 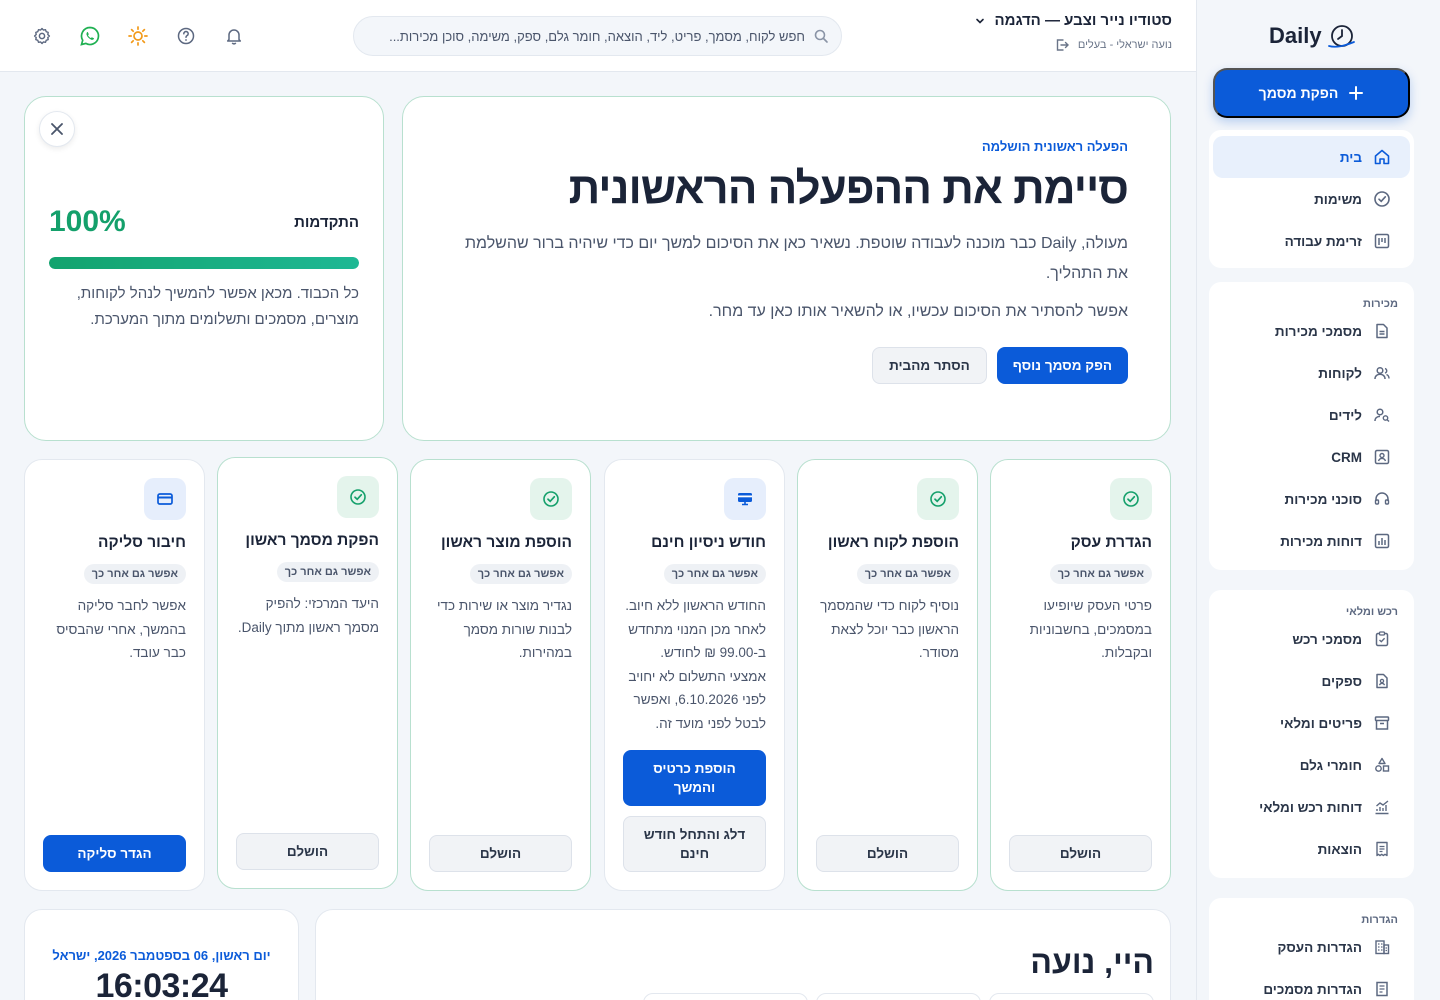 What do you see at coordinates (1382, 331) in the screenshot?
I see `document-icon` at bounding box center [1382, 331].